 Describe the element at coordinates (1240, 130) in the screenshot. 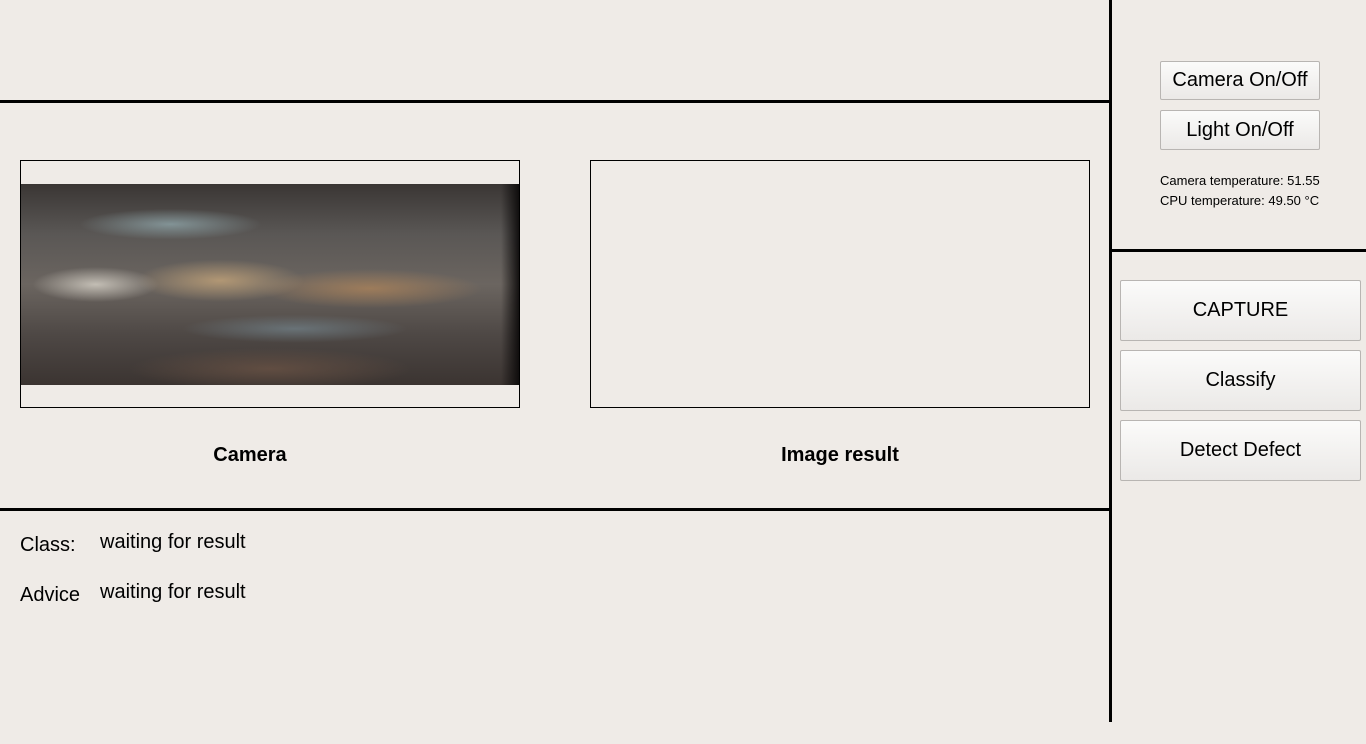

I see `light-toggle-button: Light On/Off` at that location.